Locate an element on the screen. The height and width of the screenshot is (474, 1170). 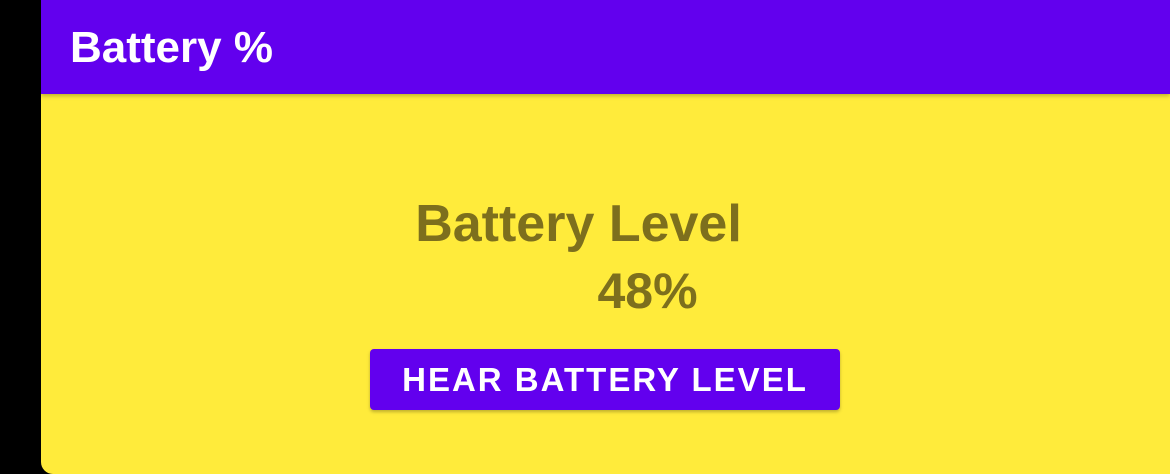
app-title: Battery % is located at coordinates (171, 47).